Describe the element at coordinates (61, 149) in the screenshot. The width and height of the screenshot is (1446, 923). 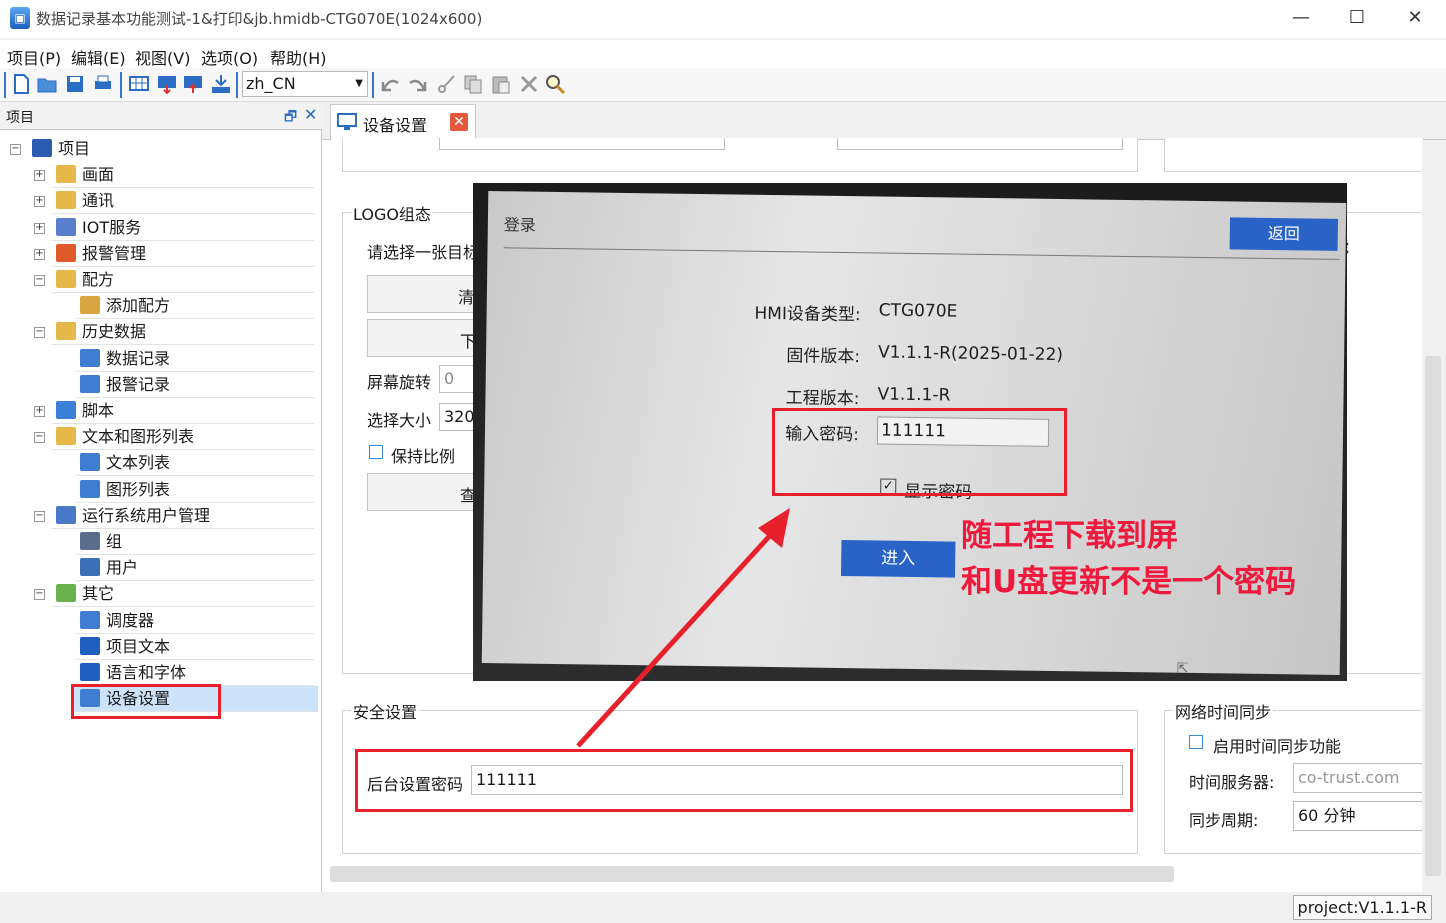
I see `tree-item: 项目` at that location.